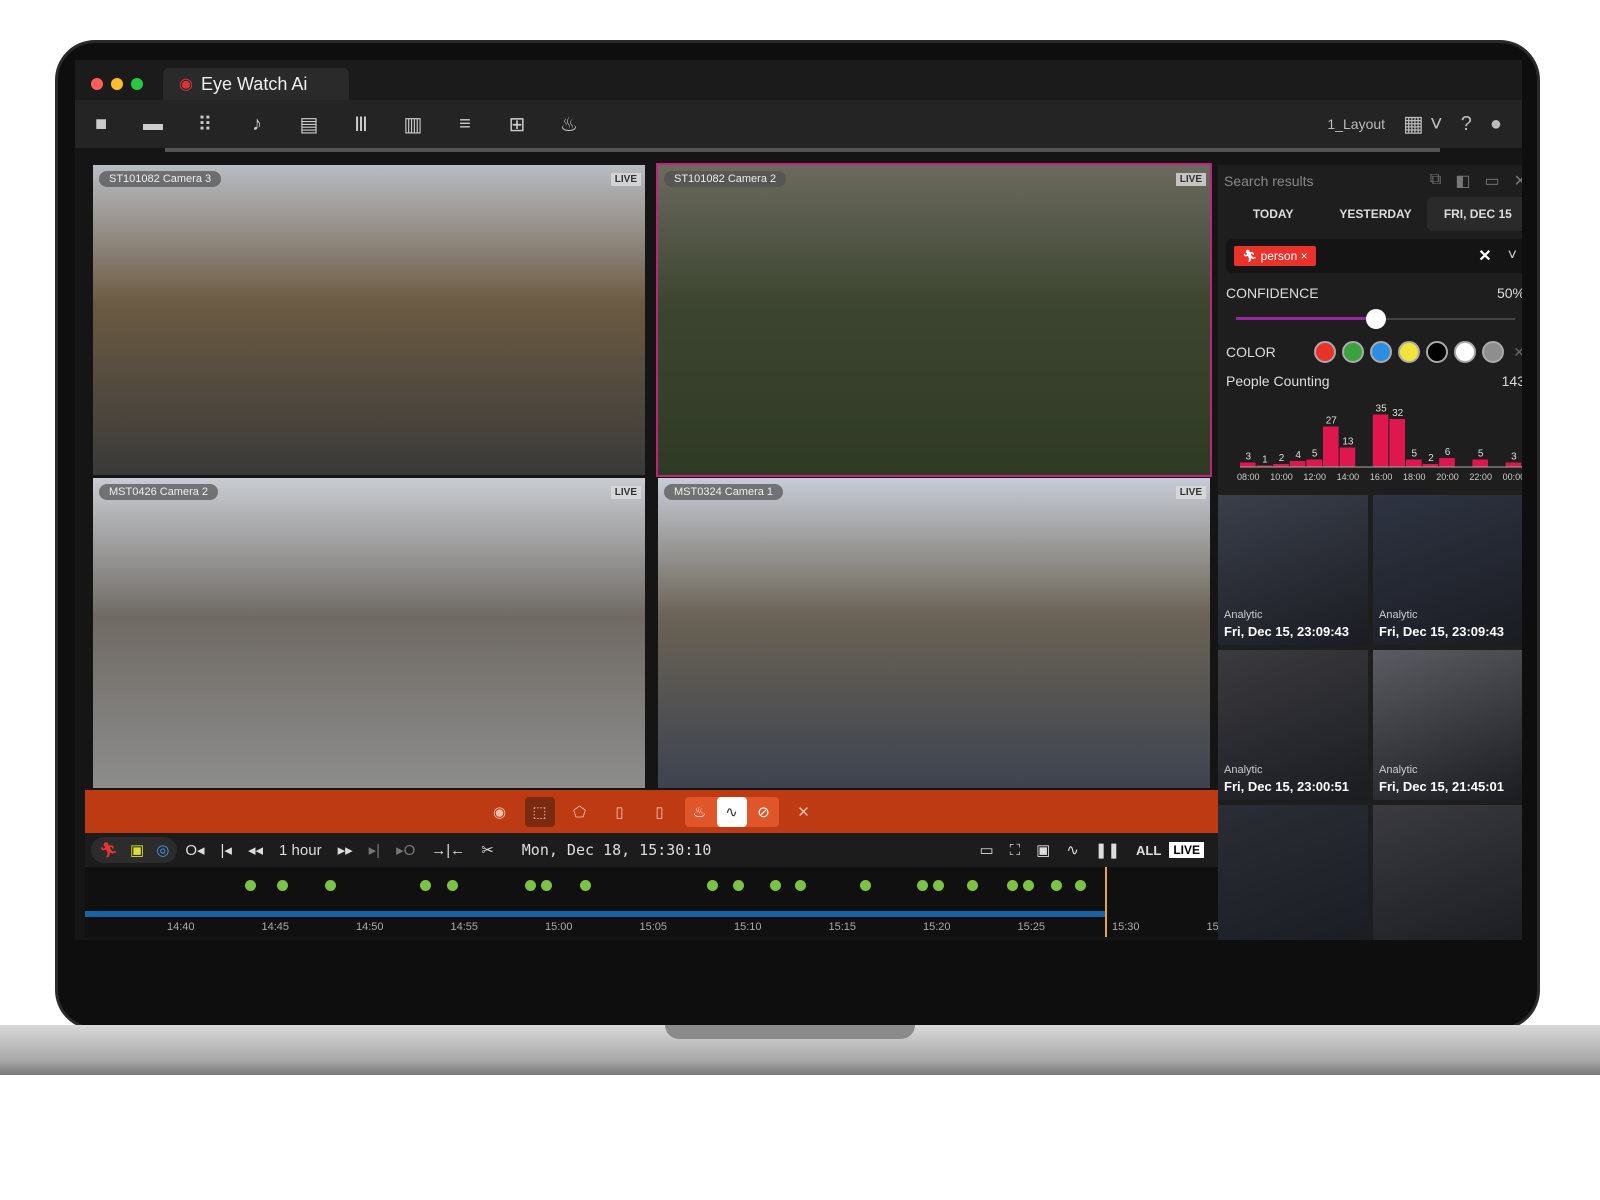 The width and height of the screenshot is (1600, 1200). Describe the element at coordinates (369, 633) in the screenshot. I see `camera-tile: MST0426 Camera 2 LIVE` at that location.